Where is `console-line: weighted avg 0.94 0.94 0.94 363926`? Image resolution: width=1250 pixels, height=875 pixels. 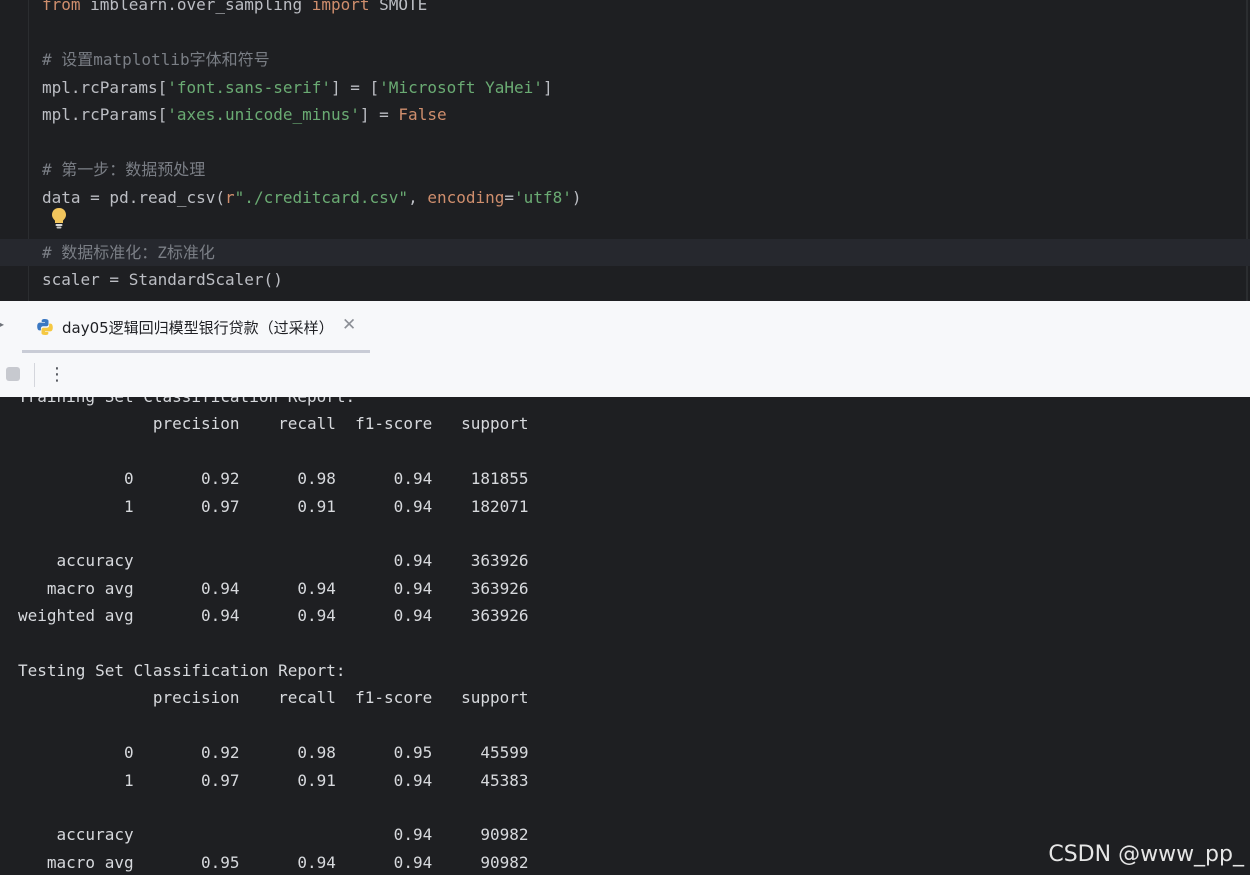 console-line: weighted avg 0.94 0.94 0.94 363926 is located at coordinates (273, 616).